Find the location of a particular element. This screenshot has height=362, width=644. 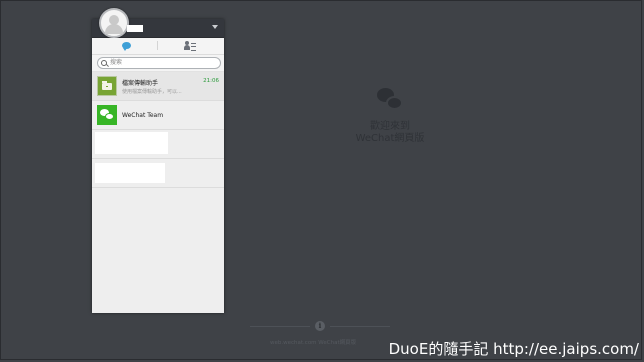

tab-chats is located at coordinates (126, 46).